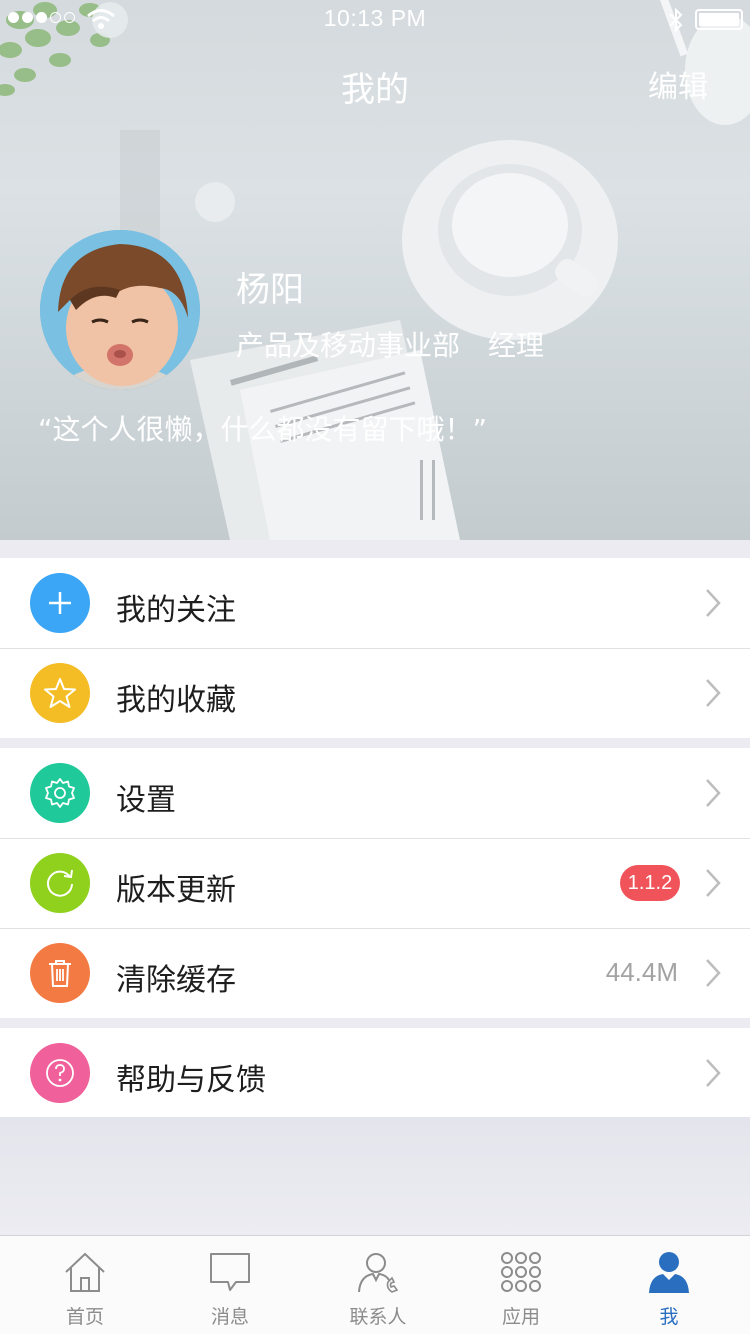 This screenshot has width=750, height=1334. Describe the element at coordinates (678, 84) in the screenshot. I see `edit-button: 编辑` at that location.